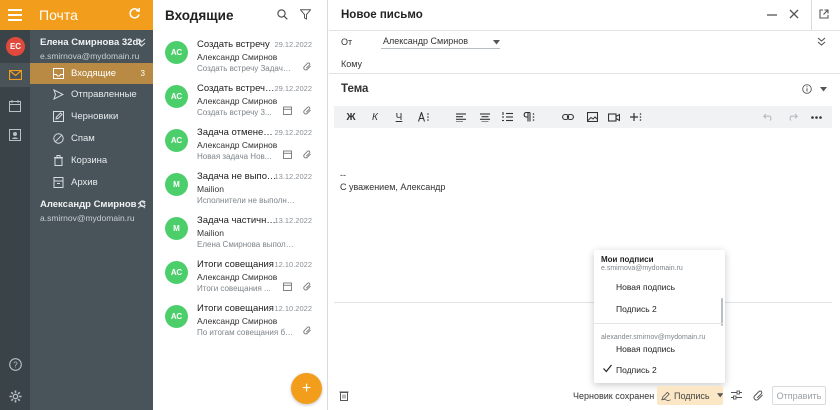 The width and height of the screenshot is (840, 410). What do you see at coordinates (794, 14) in the screenshot?
I see `close-button` at bounding box center [794, 14].